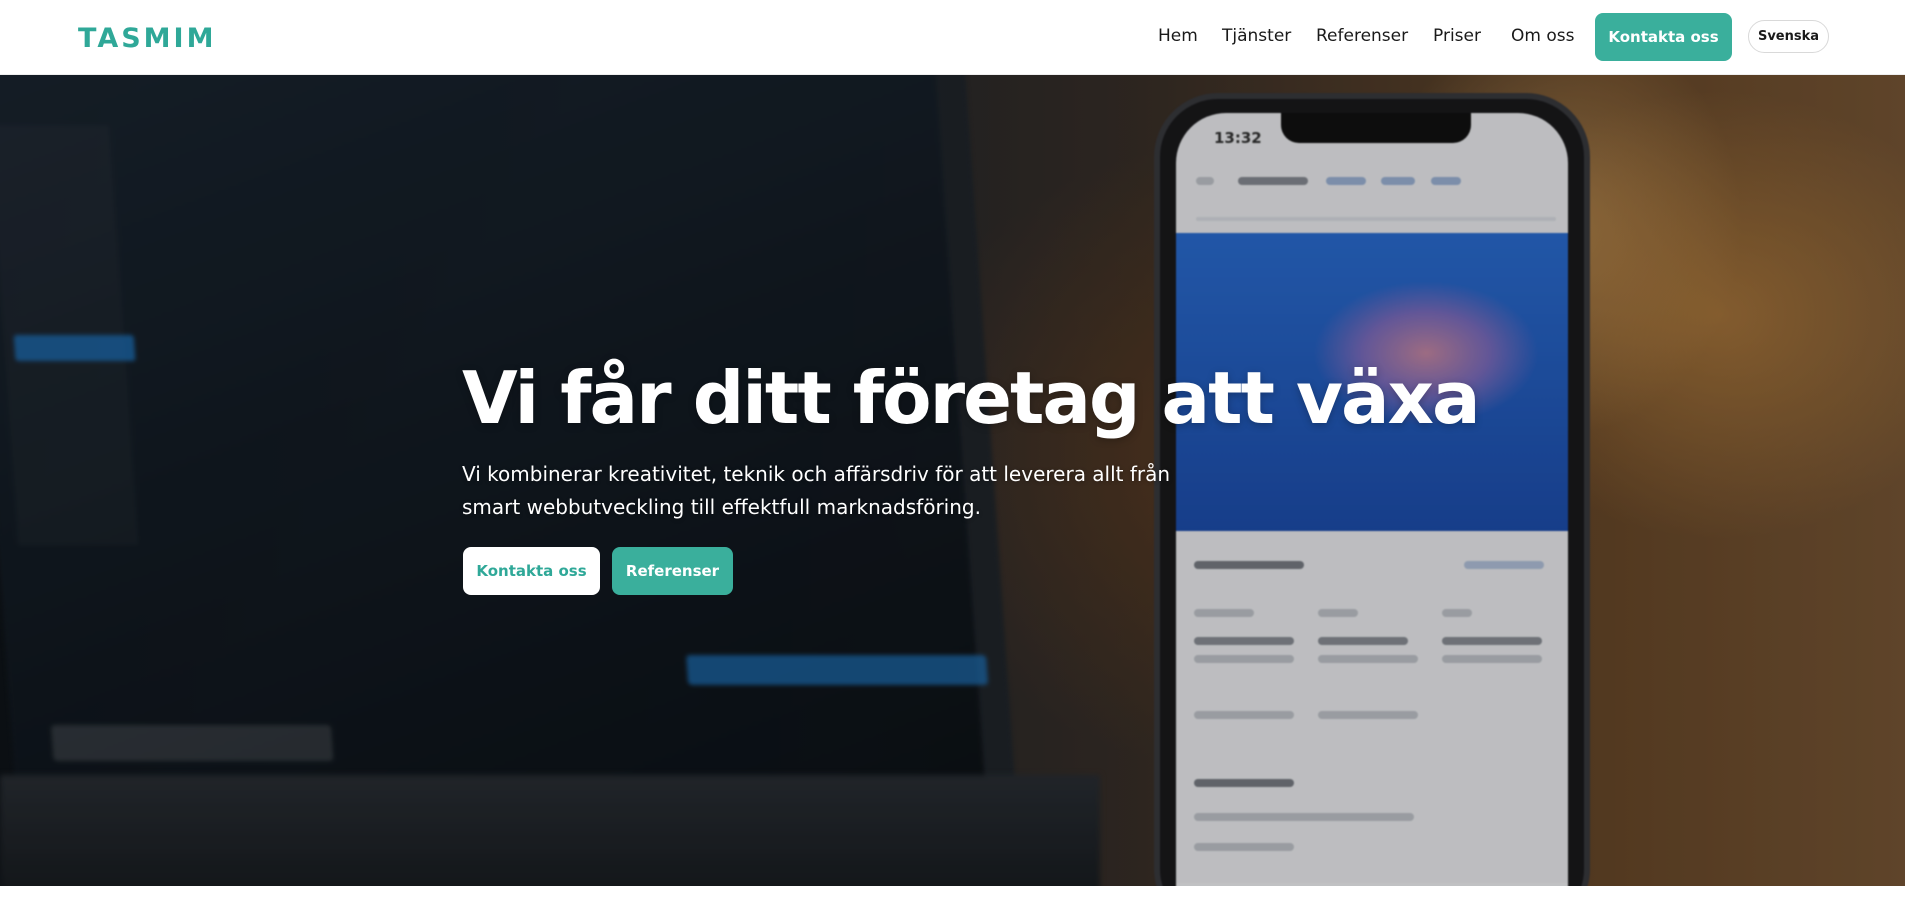 The height and width of the screenshot is (909, 1905). I want to click on page-bottom-strip, so click(952, 897).